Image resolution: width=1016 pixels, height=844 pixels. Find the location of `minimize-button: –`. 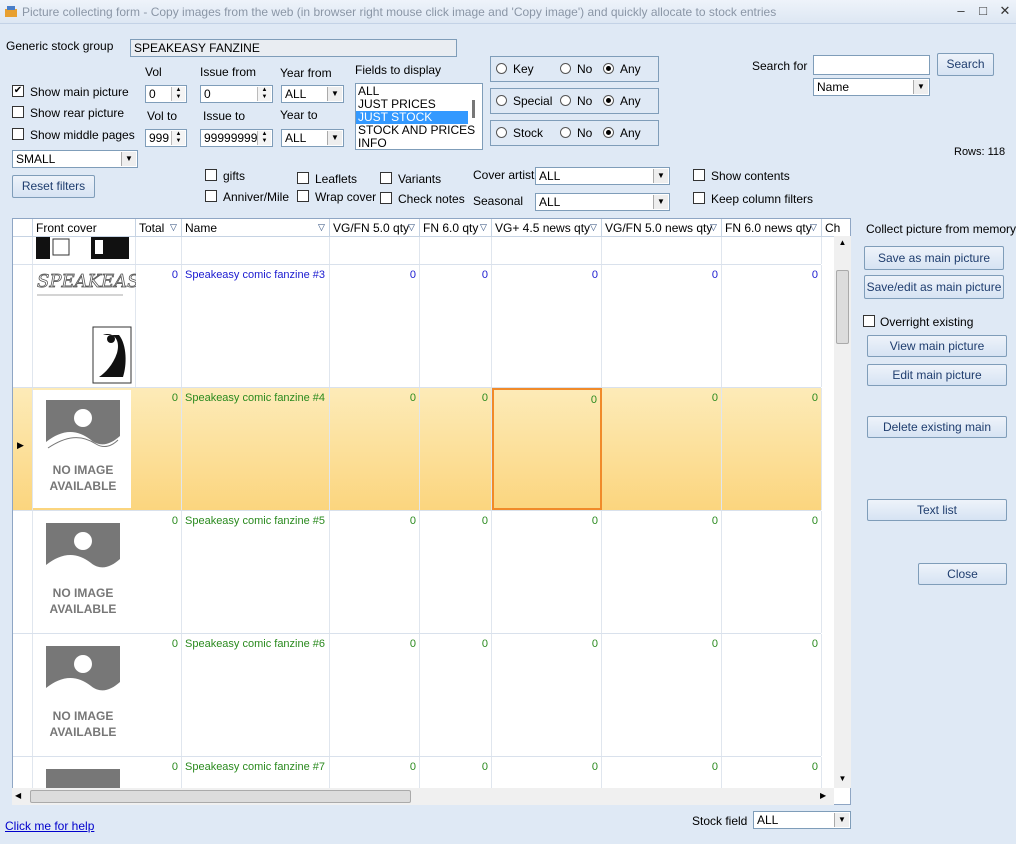

minimize-button: – is located at coordinates (961, 11).